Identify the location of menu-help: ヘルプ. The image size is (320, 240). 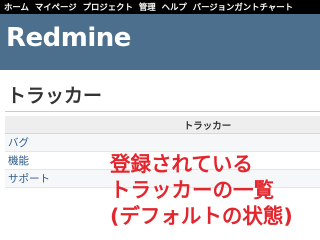
(174, 7).